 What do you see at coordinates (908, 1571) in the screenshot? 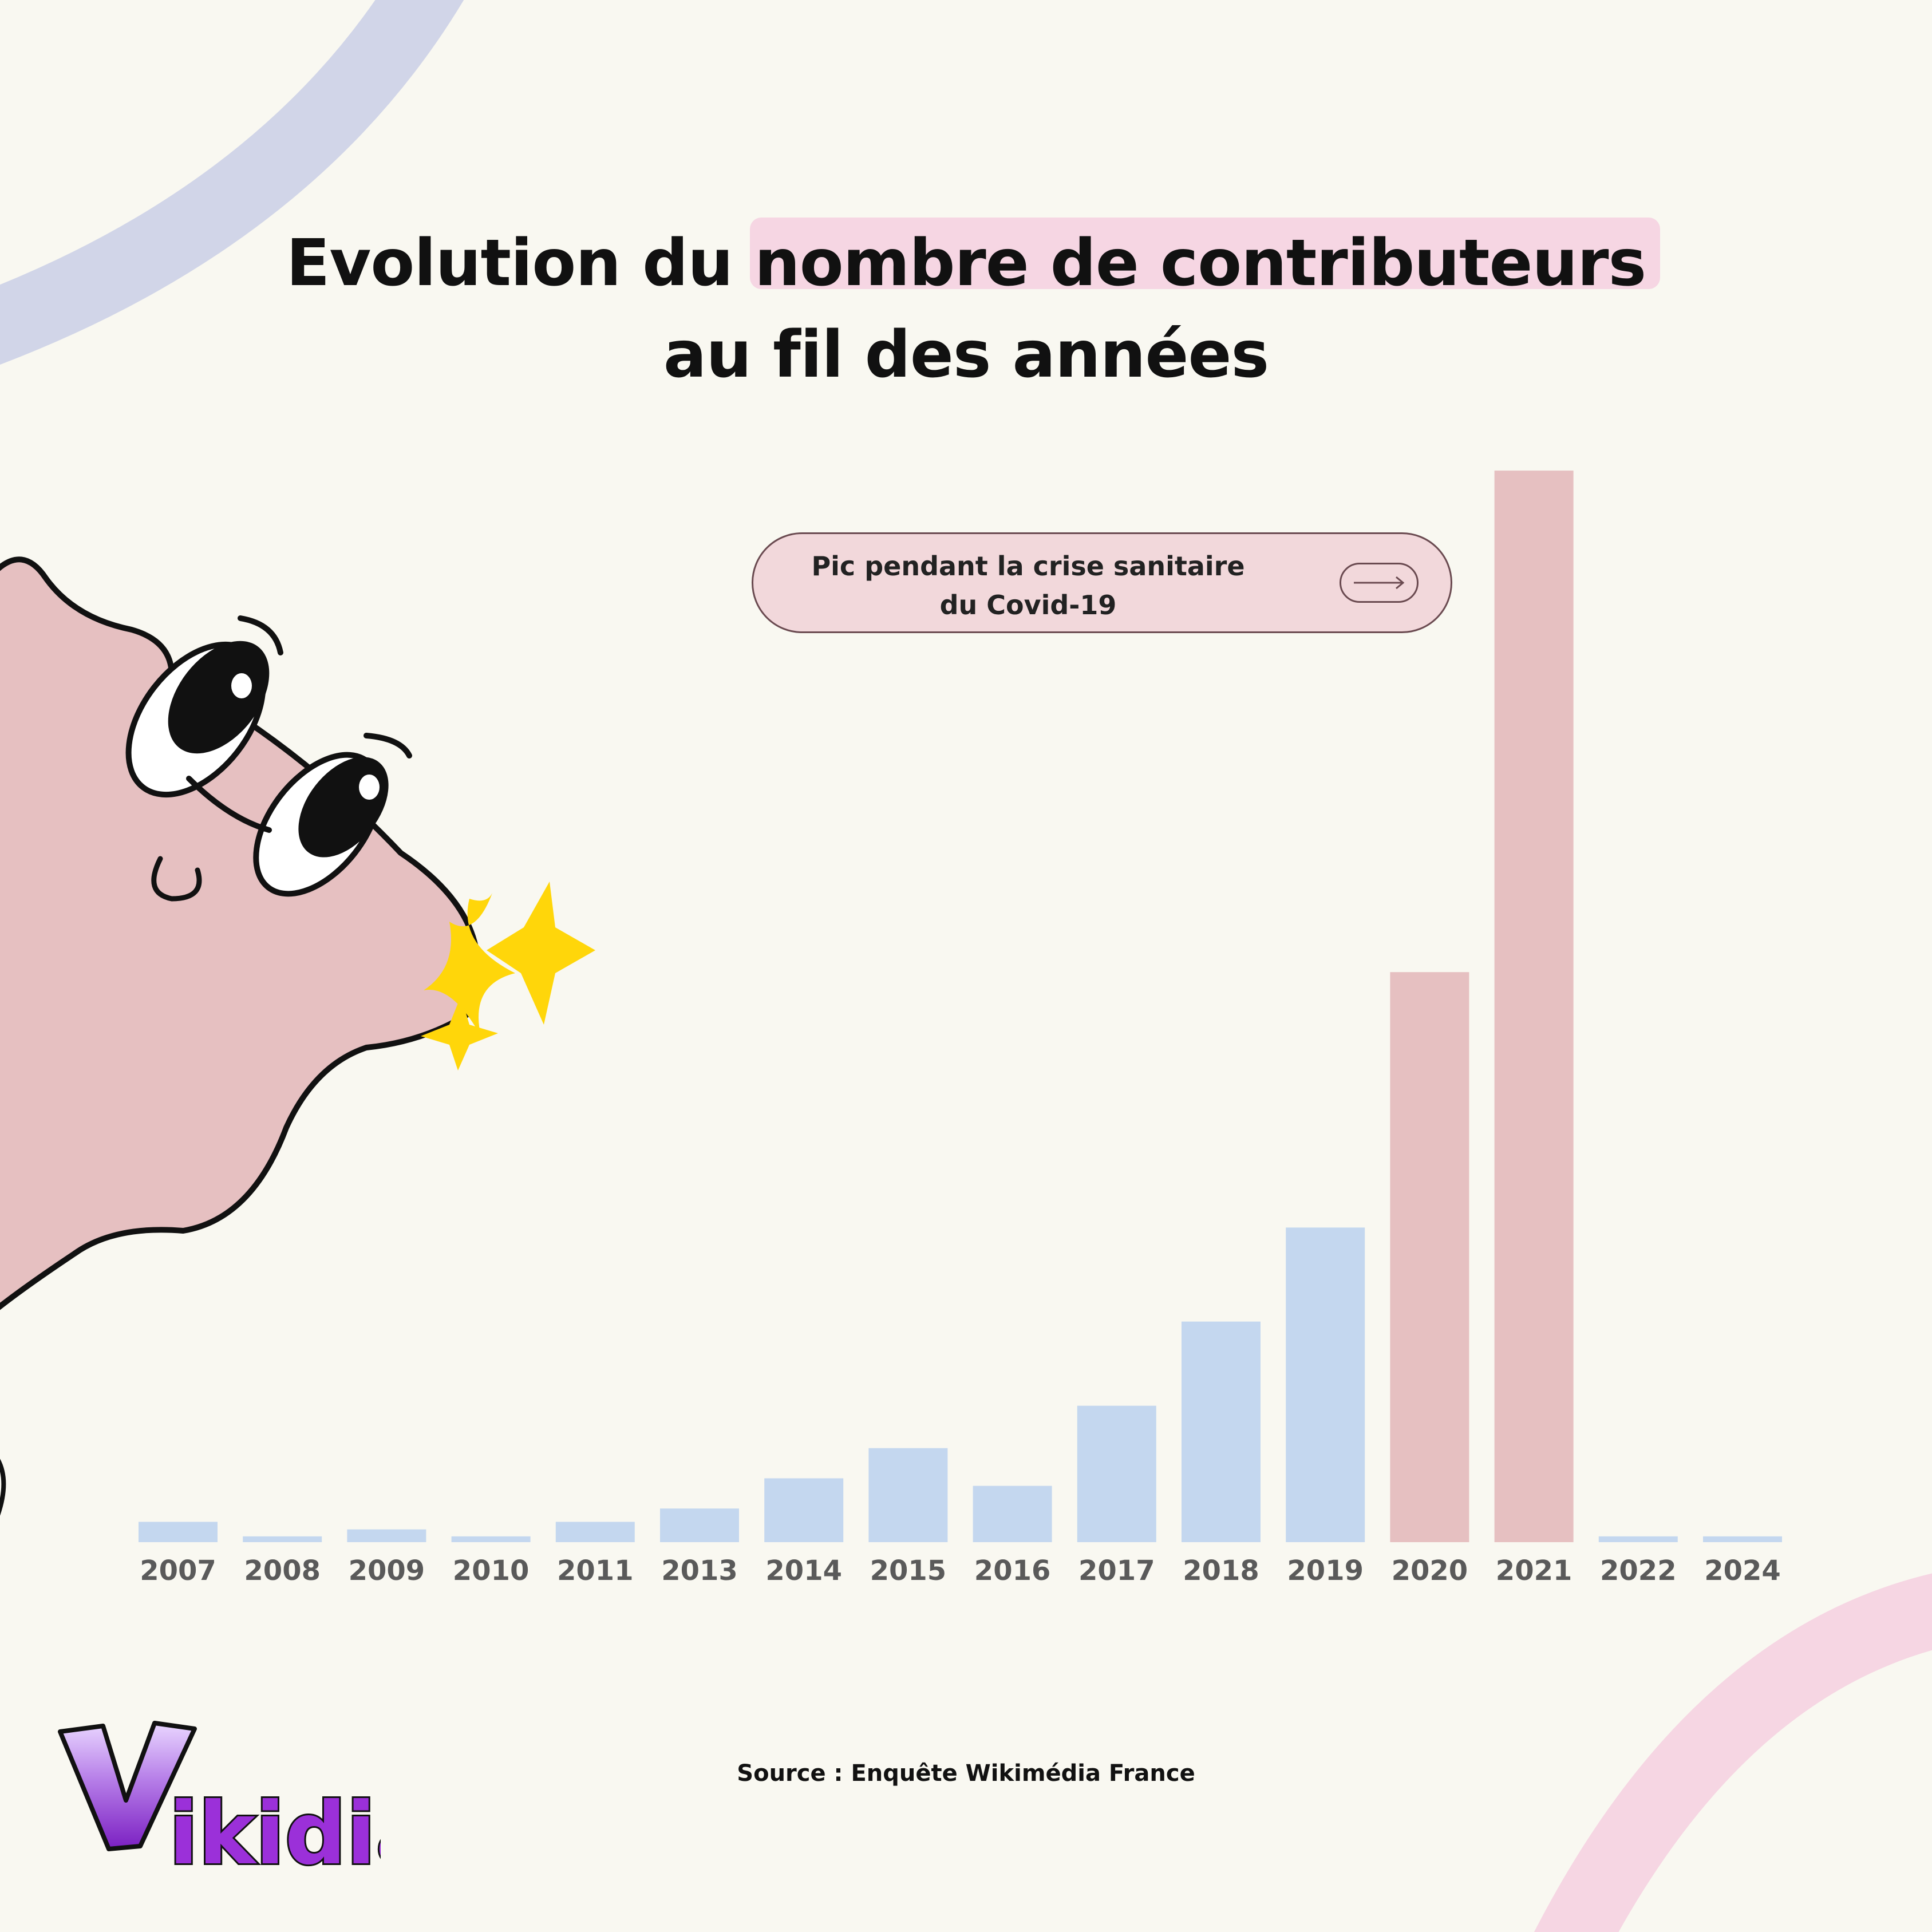
I see `x-tick-label: 2015` at bounding box center [908, 1571].